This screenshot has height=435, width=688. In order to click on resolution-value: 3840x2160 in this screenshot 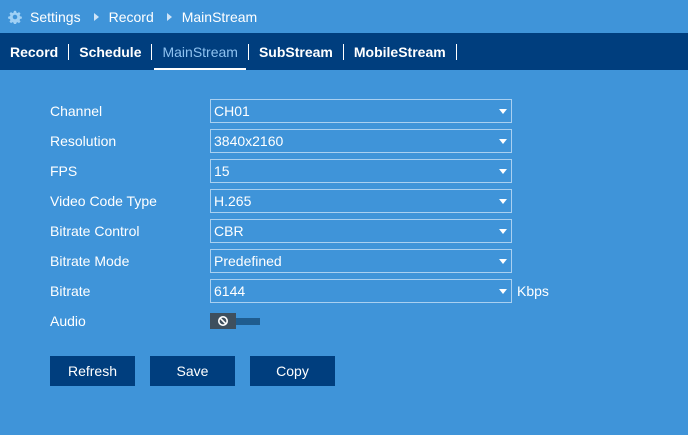, I will do `click(249, 141)`.